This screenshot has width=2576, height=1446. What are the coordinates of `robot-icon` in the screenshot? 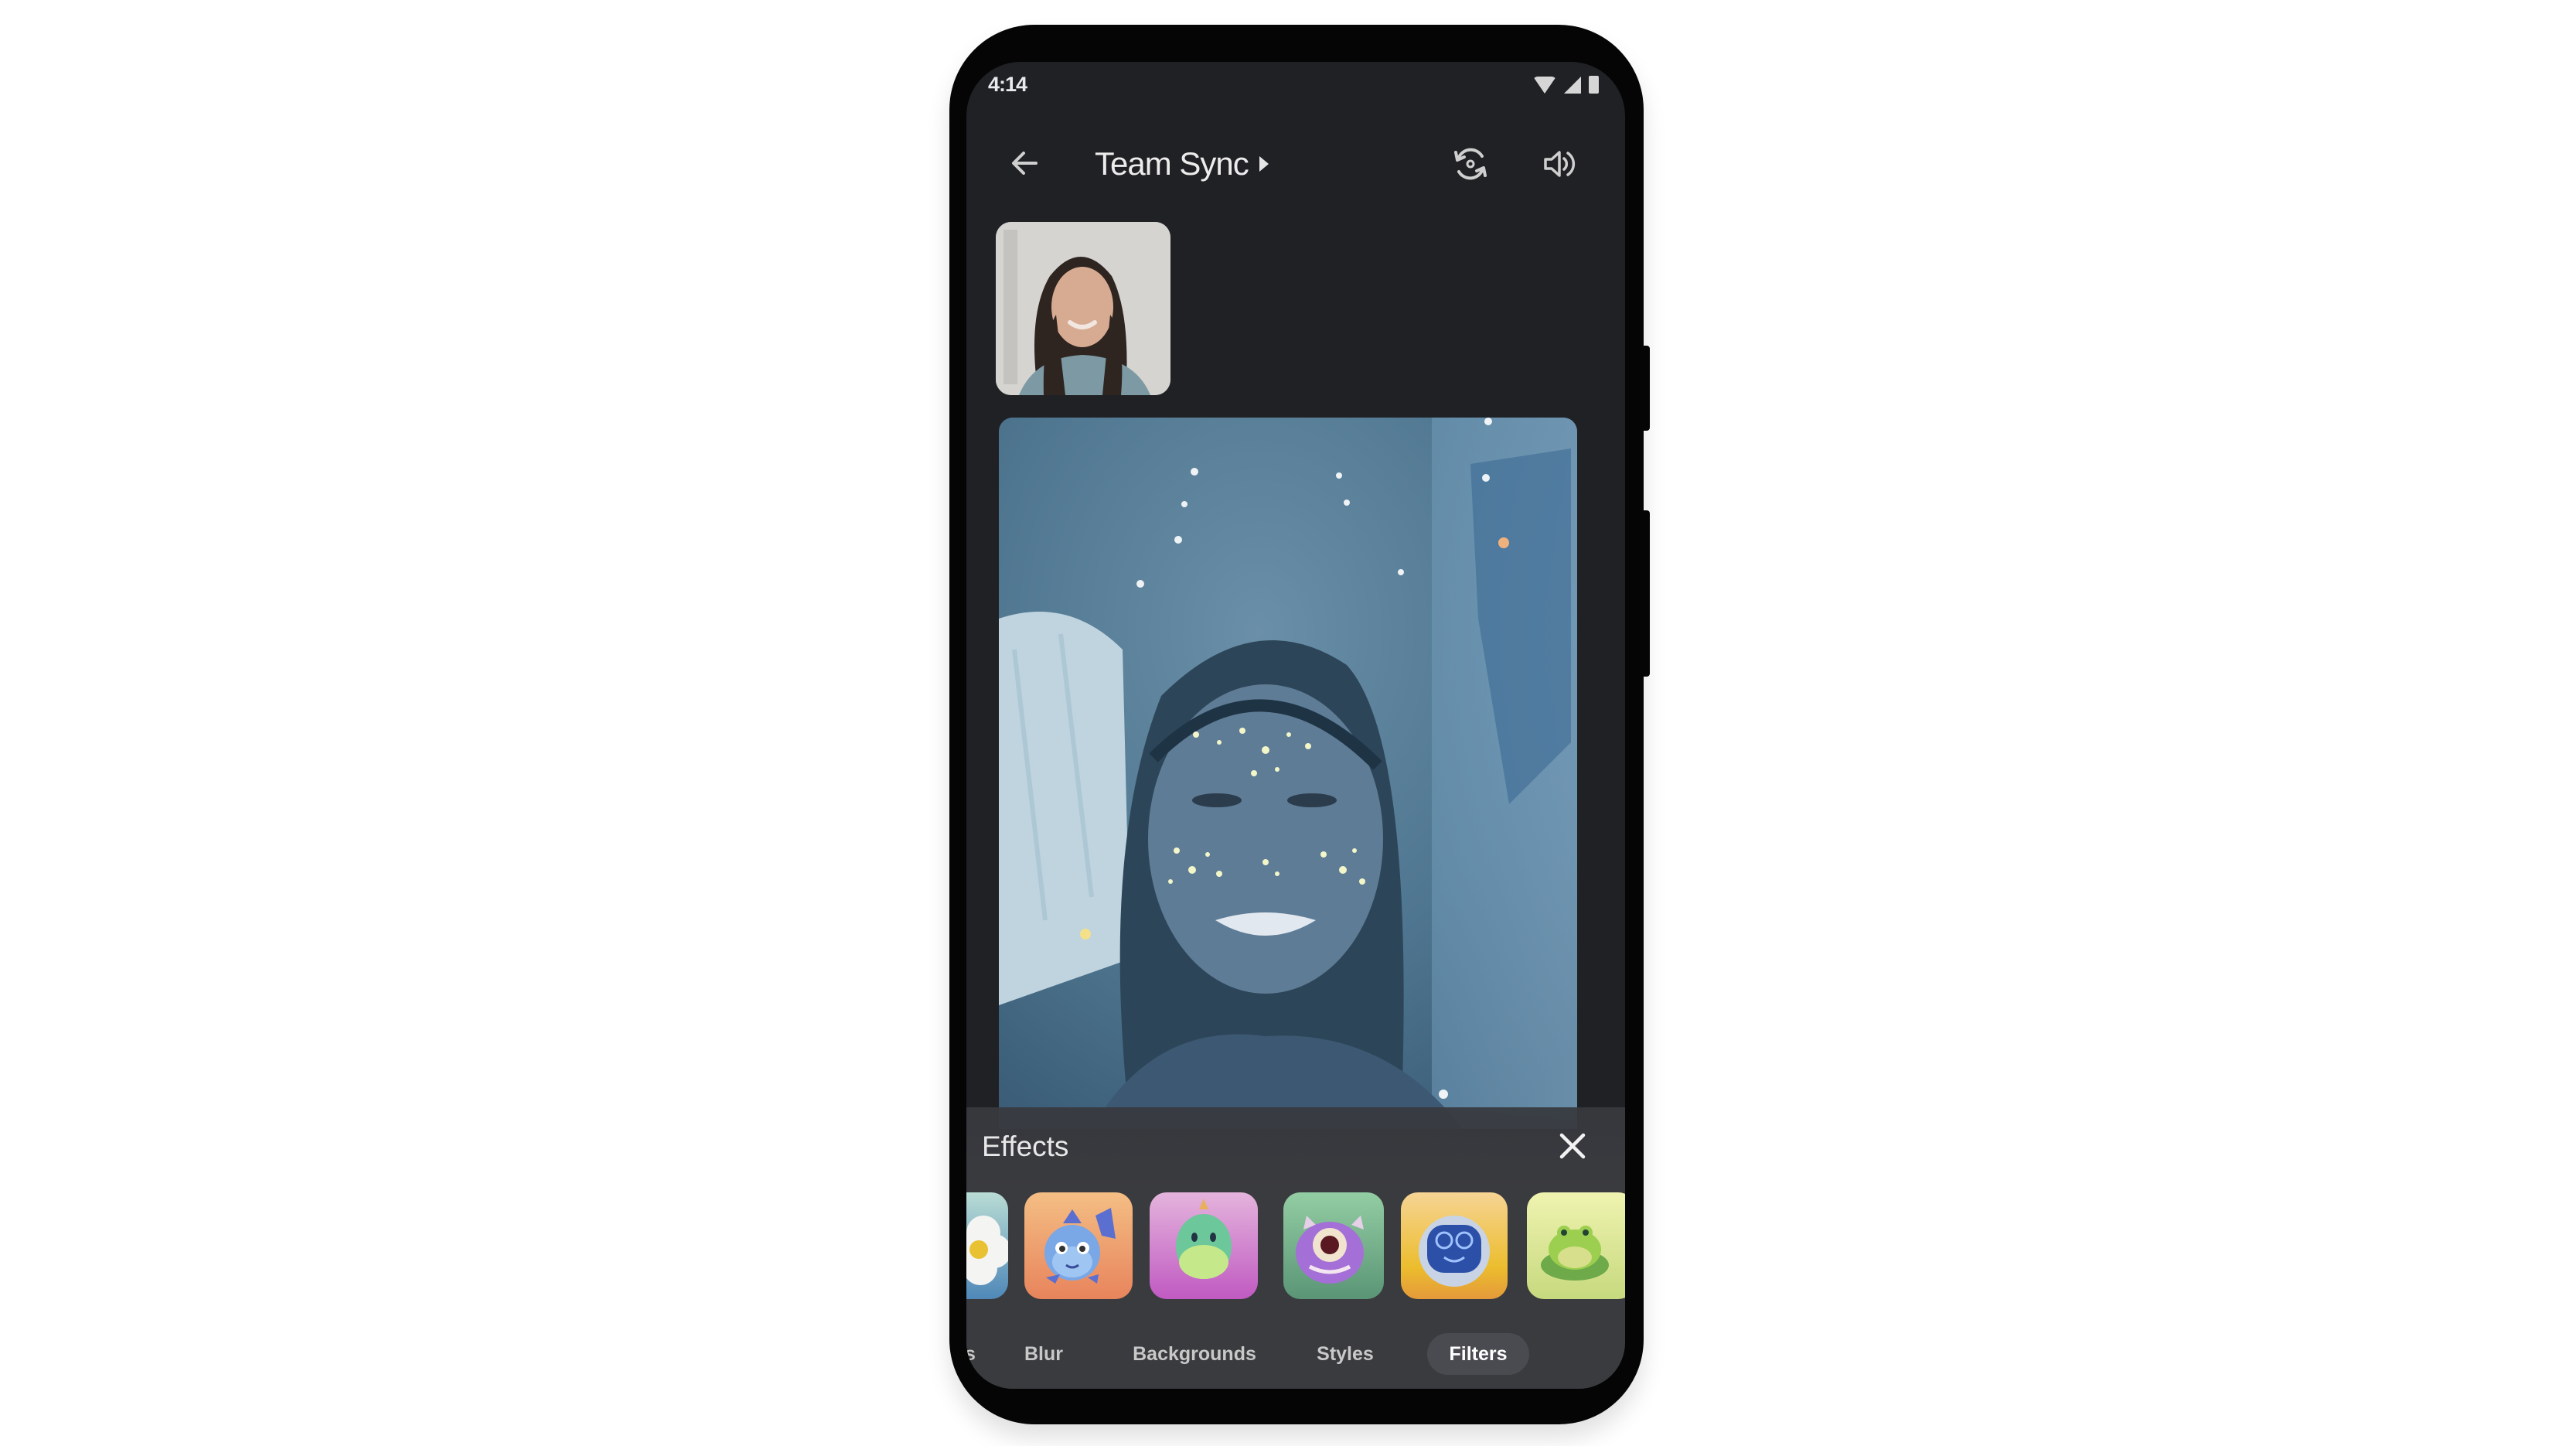 It's located at (1454, 1246).